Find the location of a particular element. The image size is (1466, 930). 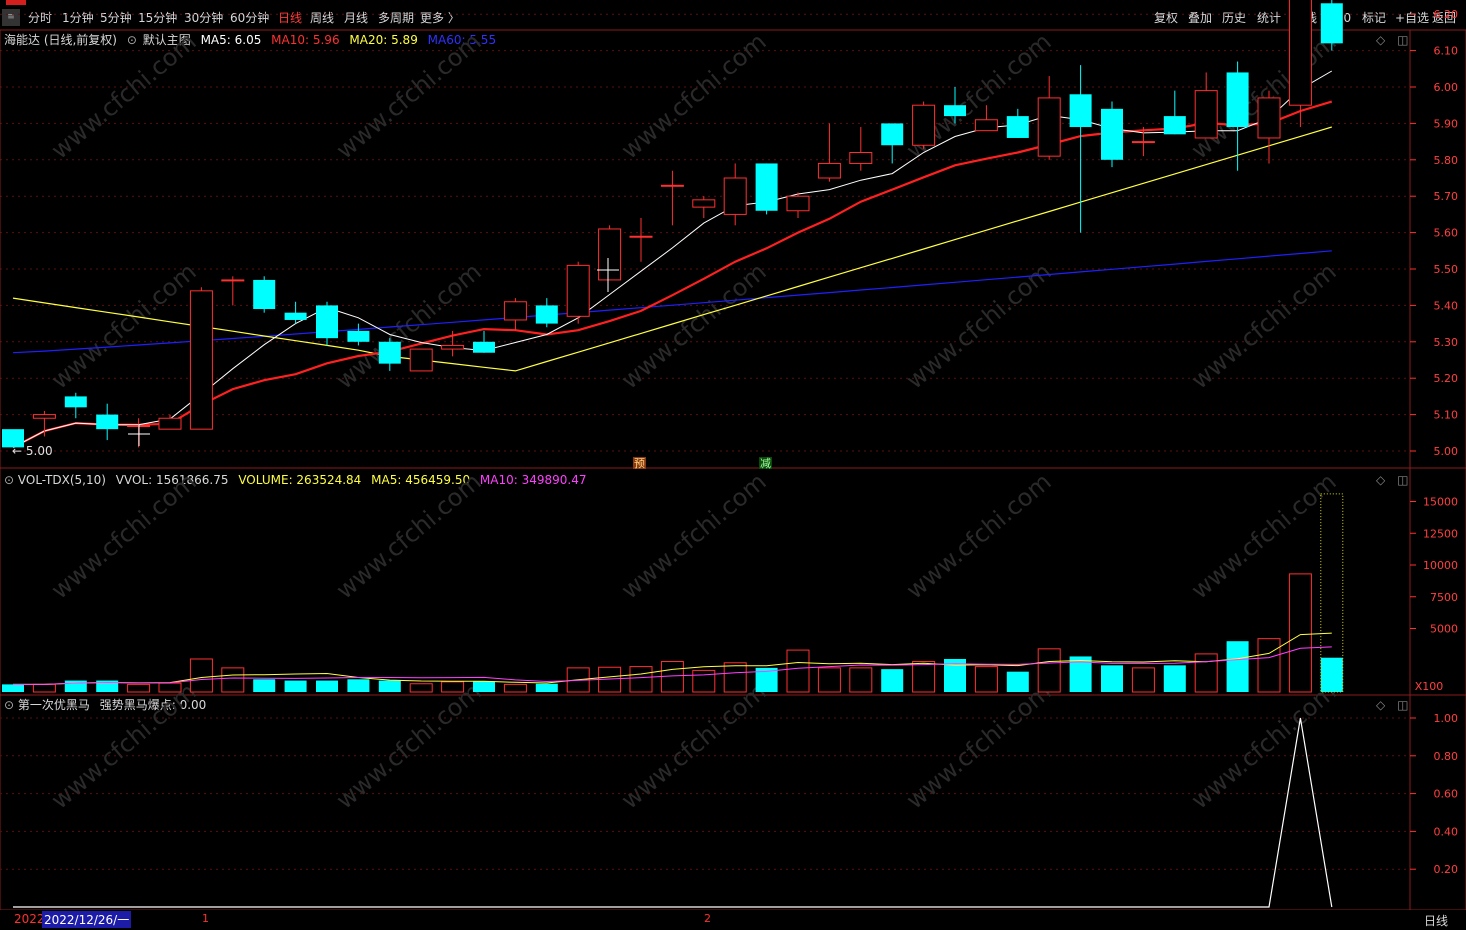

price-axis-label: 6.00 is located at coordinates (1446, 87).